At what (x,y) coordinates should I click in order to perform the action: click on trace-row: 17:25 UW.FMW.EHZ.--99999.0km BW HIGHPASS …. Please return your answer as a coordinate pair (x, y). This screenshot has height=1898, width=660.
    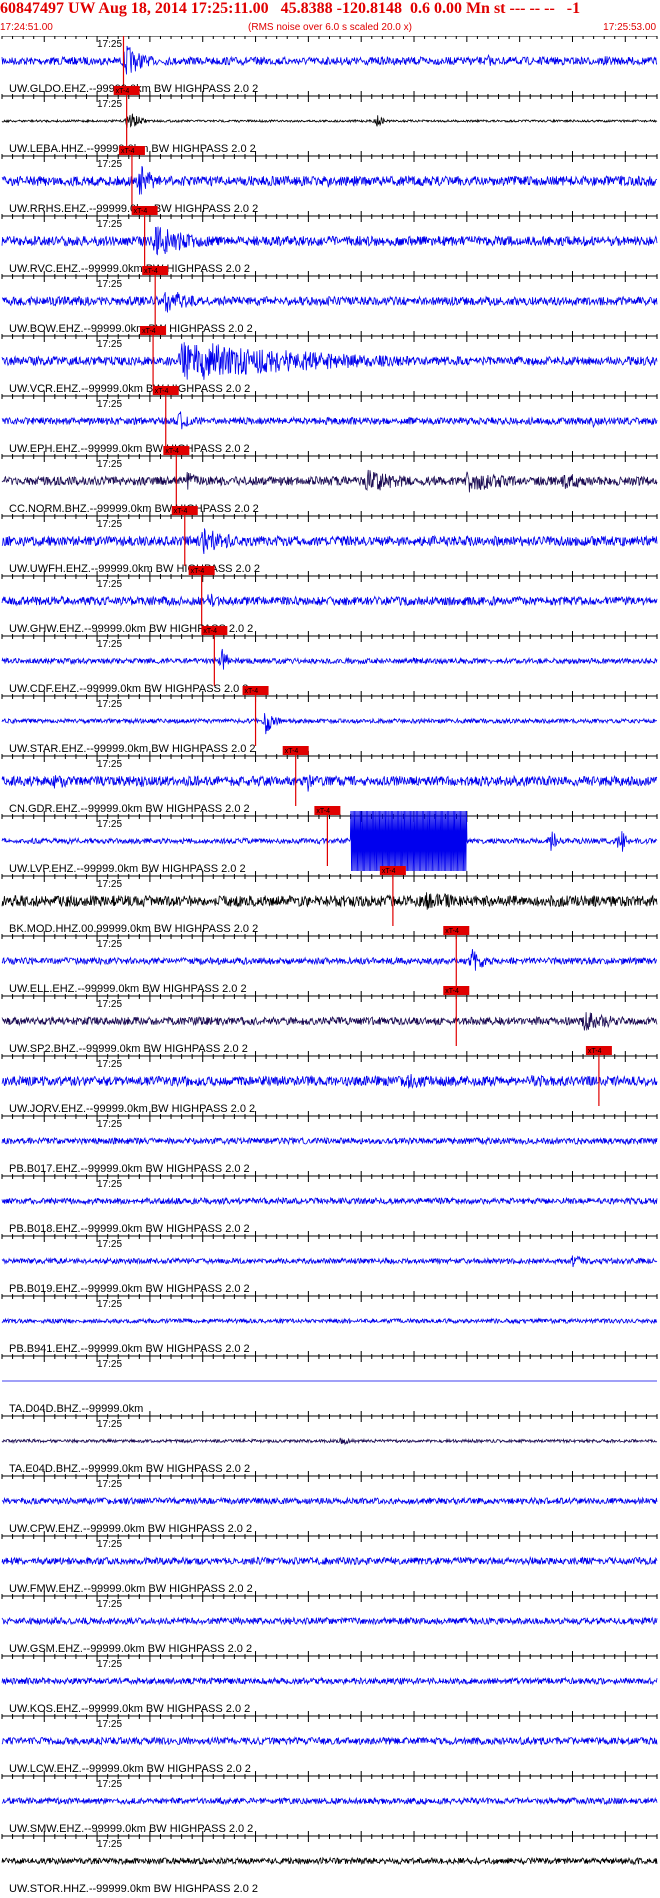
    Looking at the image, I should click on (329, 1563).